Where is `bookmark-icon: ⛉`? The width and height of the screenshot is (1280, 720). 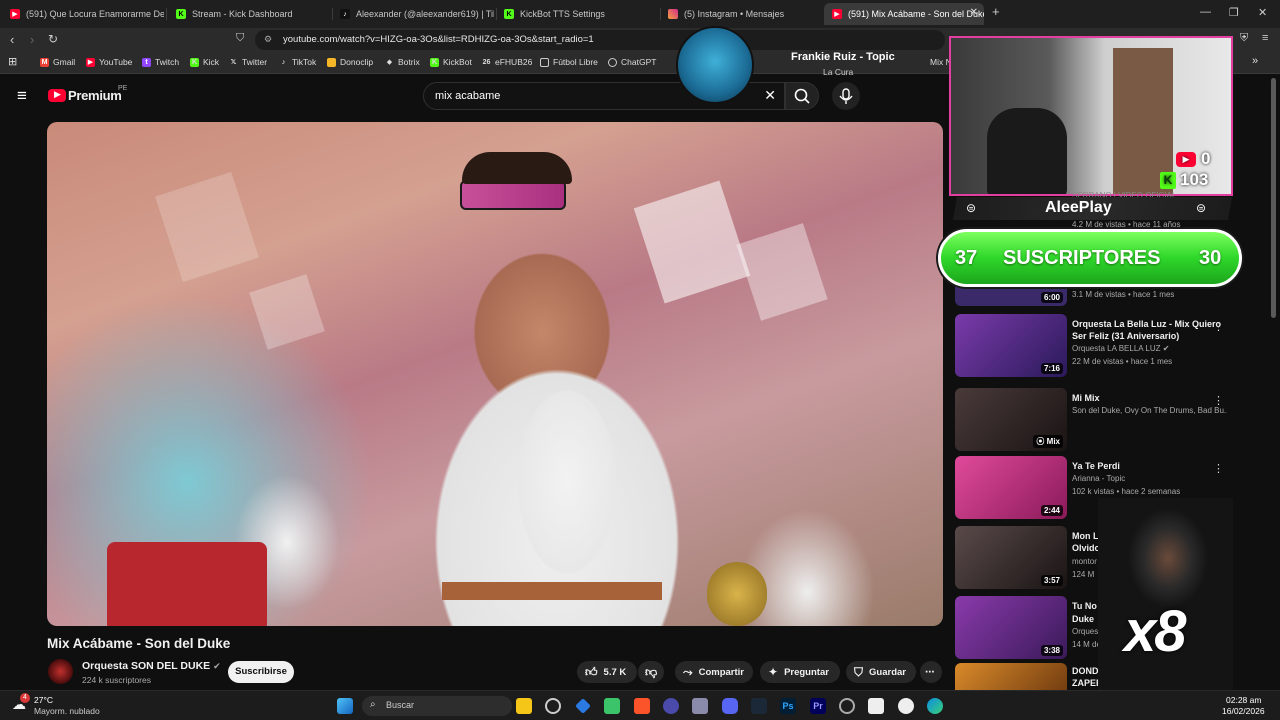
bookmark-icon: ⛉ is located at coordinates (240, 38).